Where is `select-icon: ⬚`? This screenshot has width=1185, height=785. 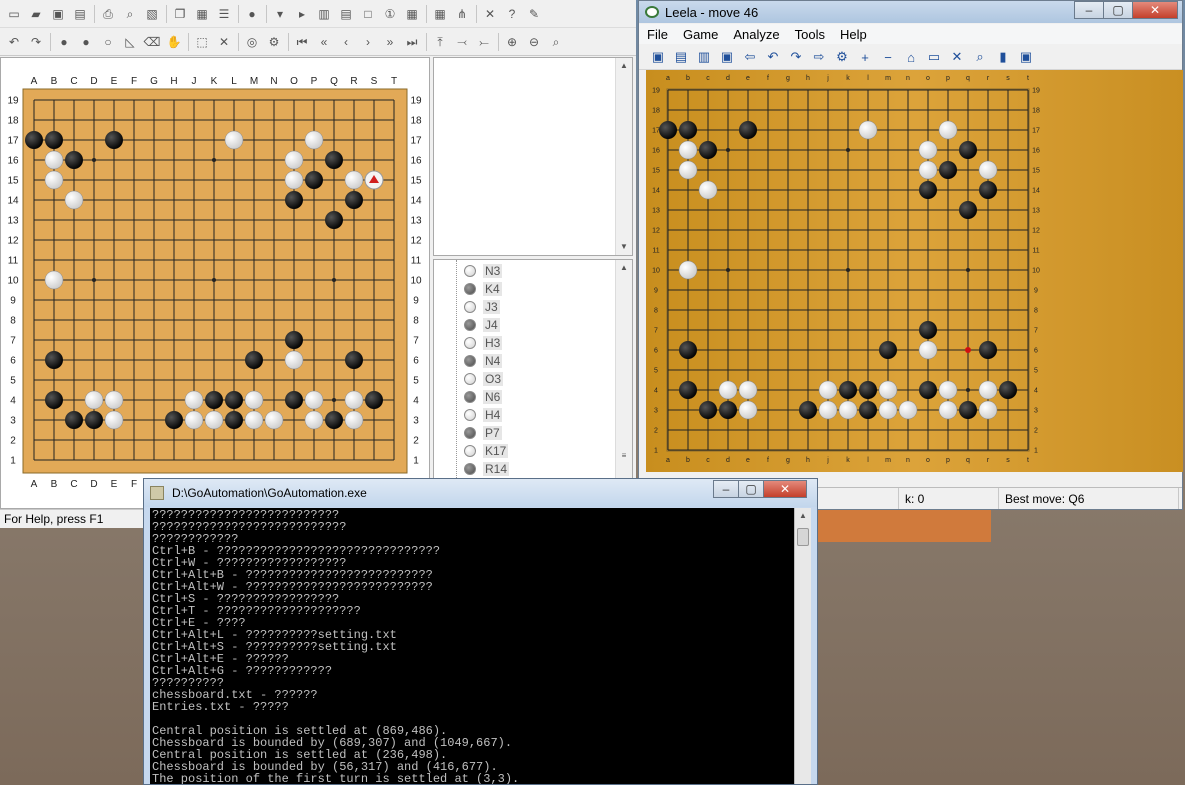
select-icon: ⬚ is located at coordinates (202, 42).